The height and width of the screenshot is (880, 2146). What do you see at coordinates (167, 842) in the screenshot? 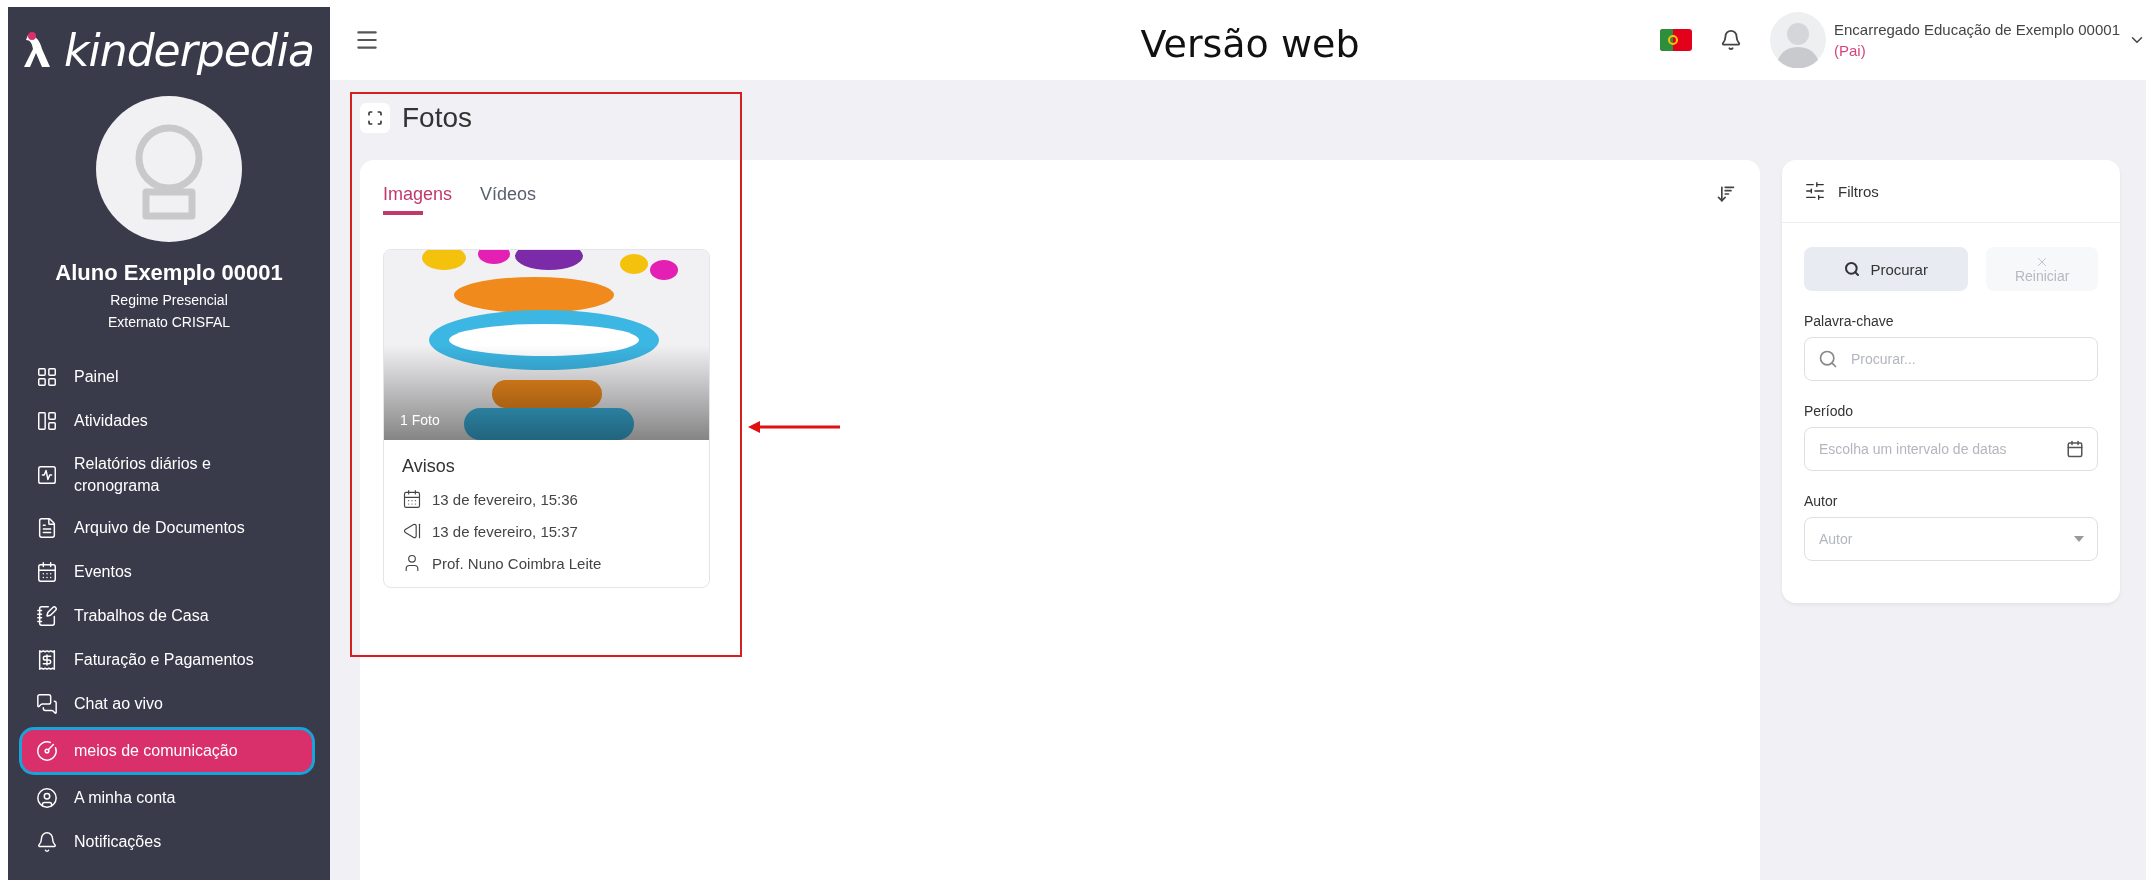
I see `sidebar-item: Notificações` at bounding box center [167, 842].